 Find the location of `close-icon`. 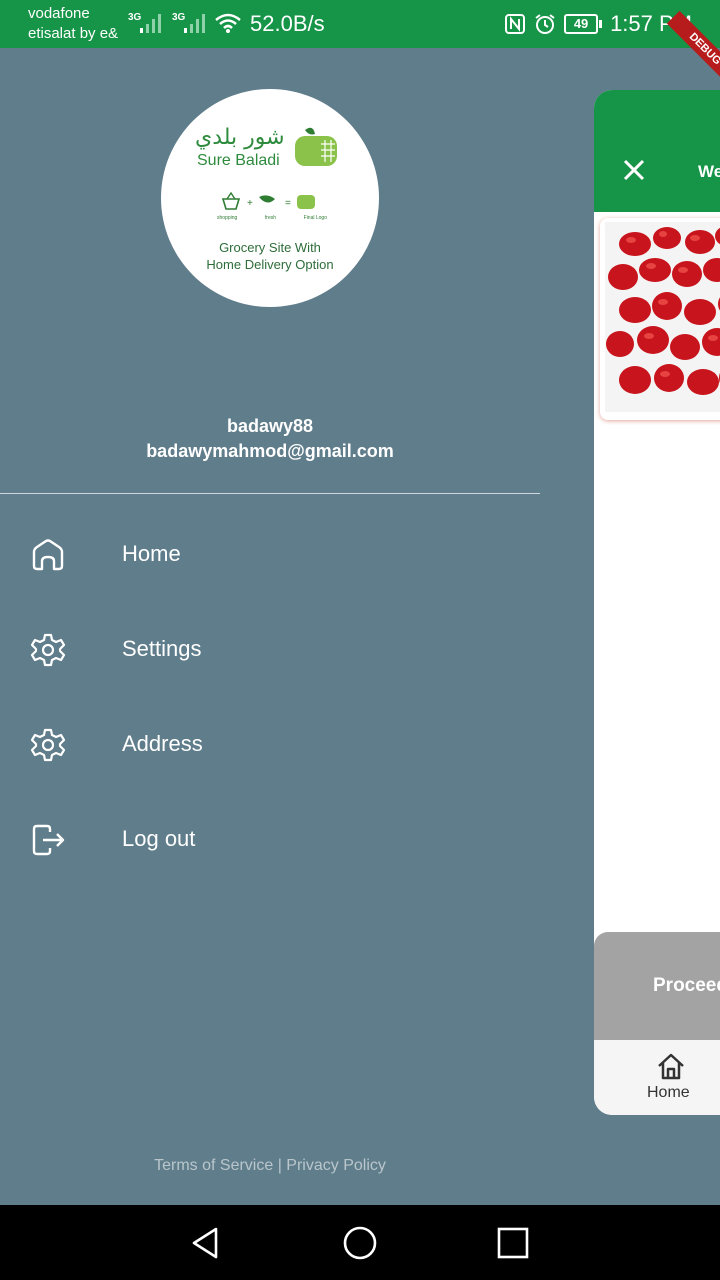

close-icon is located at coordinates (634, 170).